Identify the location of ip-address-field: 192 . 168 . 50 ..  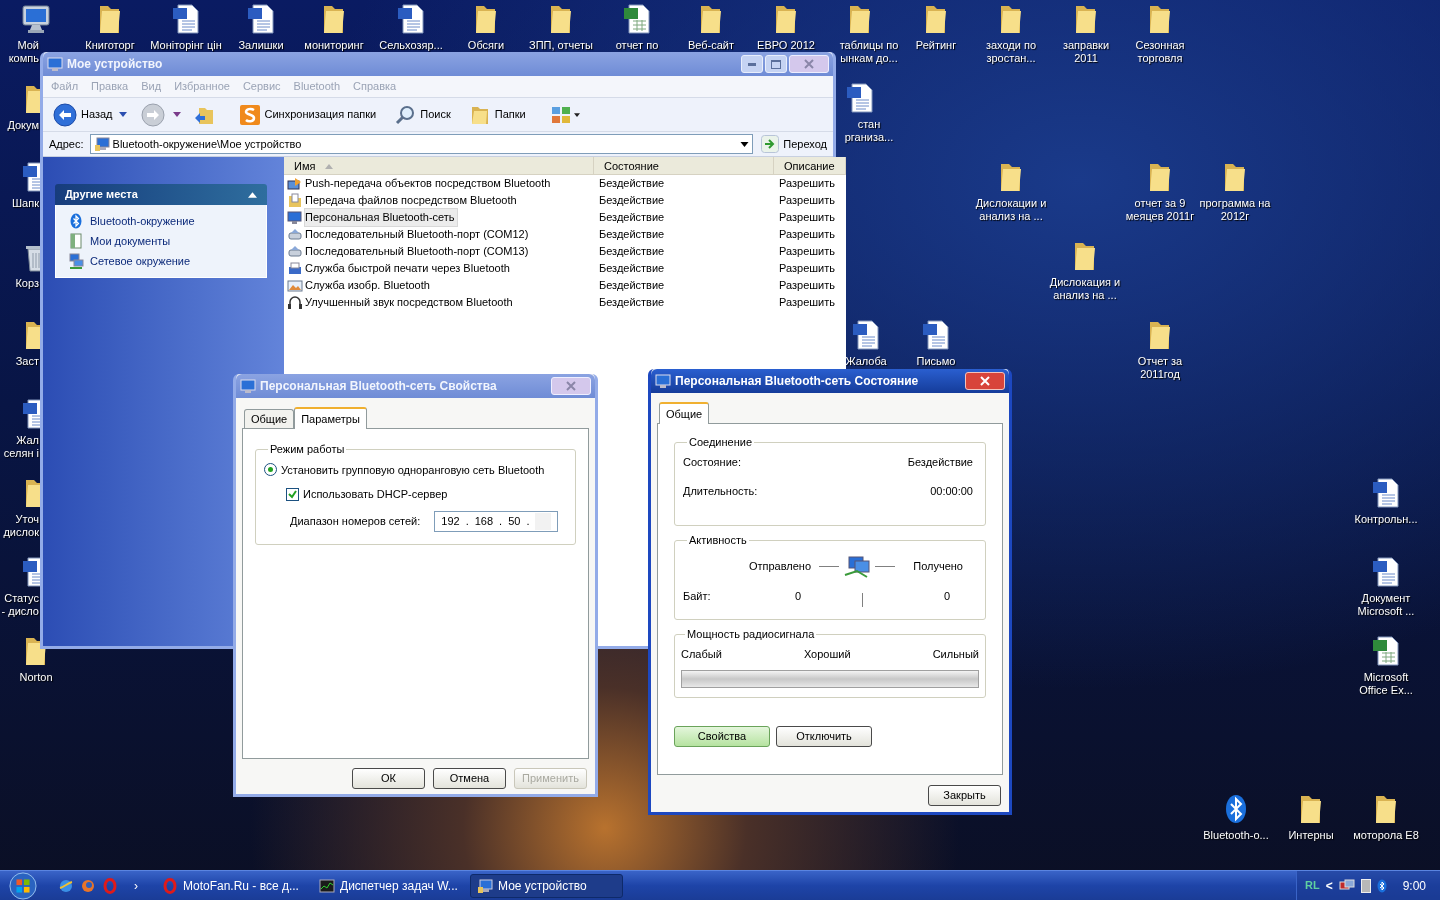
(496, 521).